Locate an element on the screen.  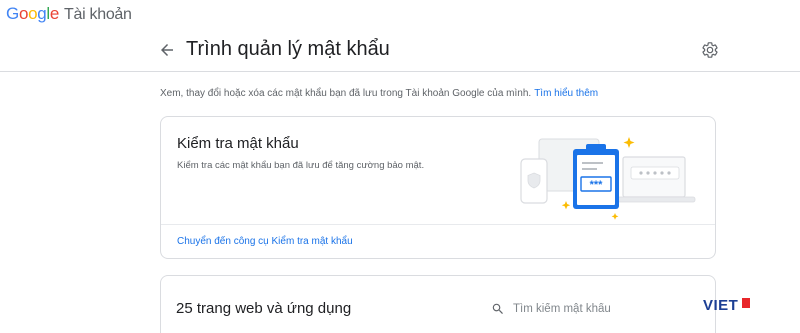
watermark-logo: VIET is located at coordinates (726, 309).